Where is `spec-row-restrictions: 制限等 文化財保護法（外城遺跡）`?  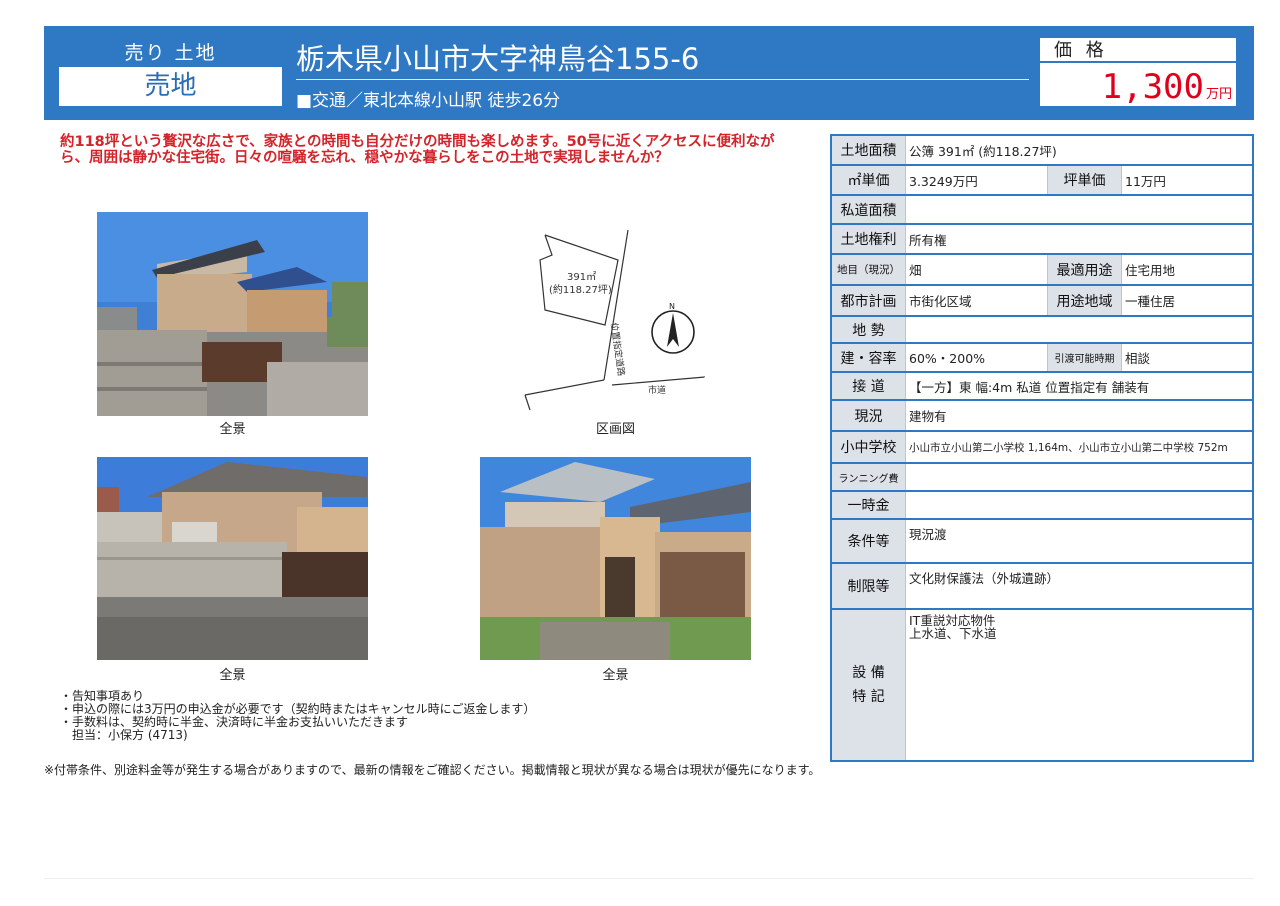
spec-row-restrictions: 制限等 文化財保護法（外城遺跡） is located at coordinates (1042, 587).